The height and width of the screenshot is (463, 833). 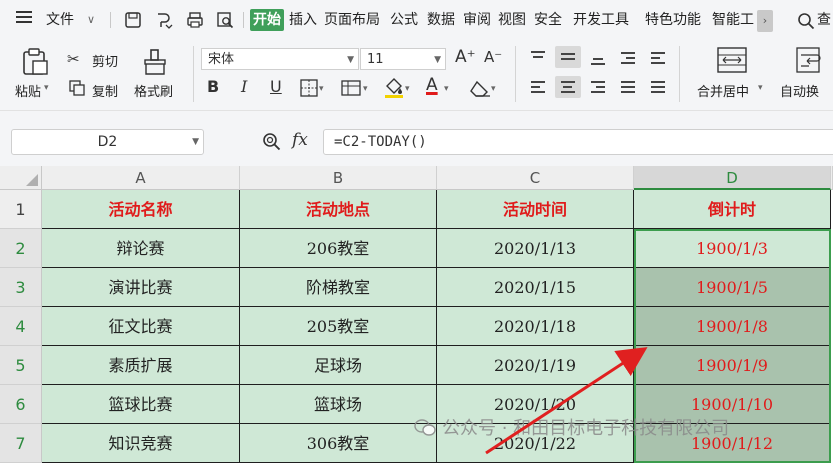 I want to click on tab-formulas: 公式, so click(x=404, y=20).